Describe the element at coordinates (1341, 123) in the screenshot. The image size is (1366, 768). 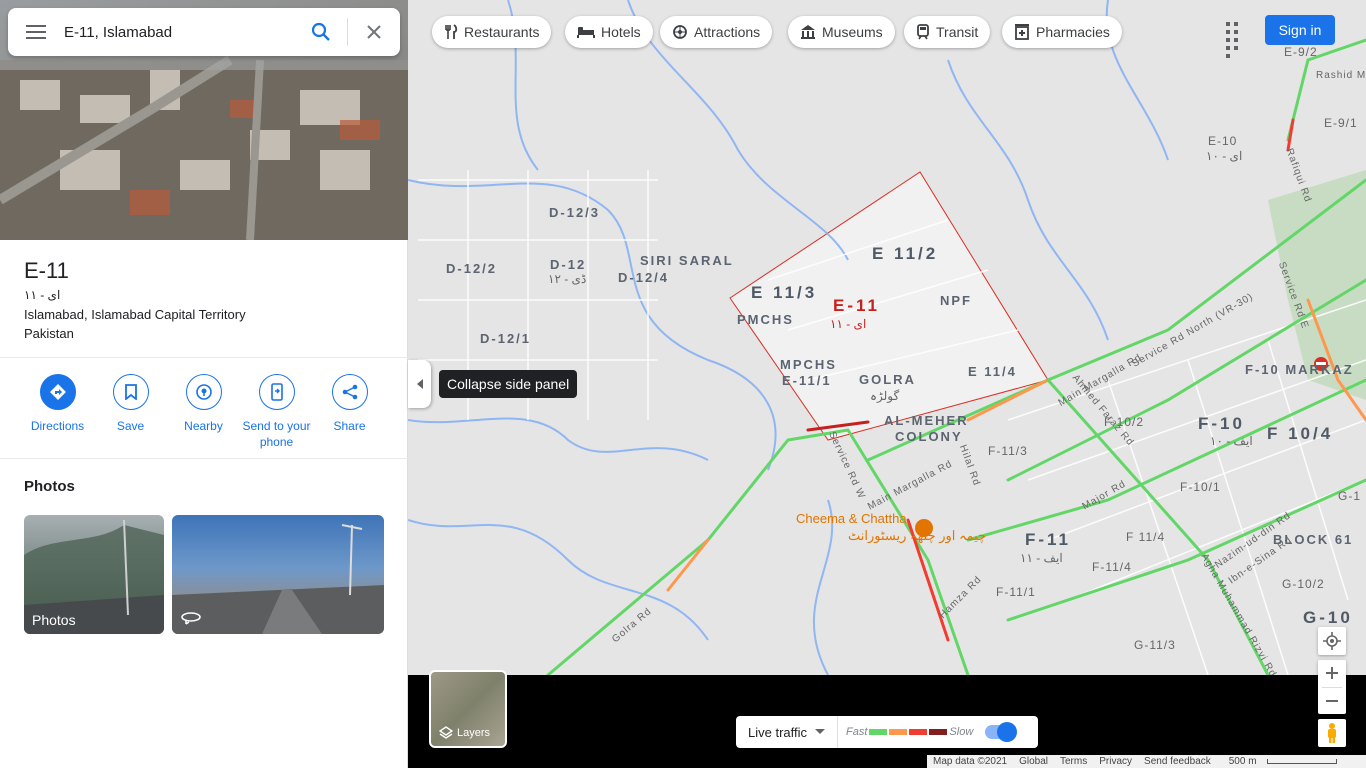
I see `map-label-e9-1: E-9/1` at that location.